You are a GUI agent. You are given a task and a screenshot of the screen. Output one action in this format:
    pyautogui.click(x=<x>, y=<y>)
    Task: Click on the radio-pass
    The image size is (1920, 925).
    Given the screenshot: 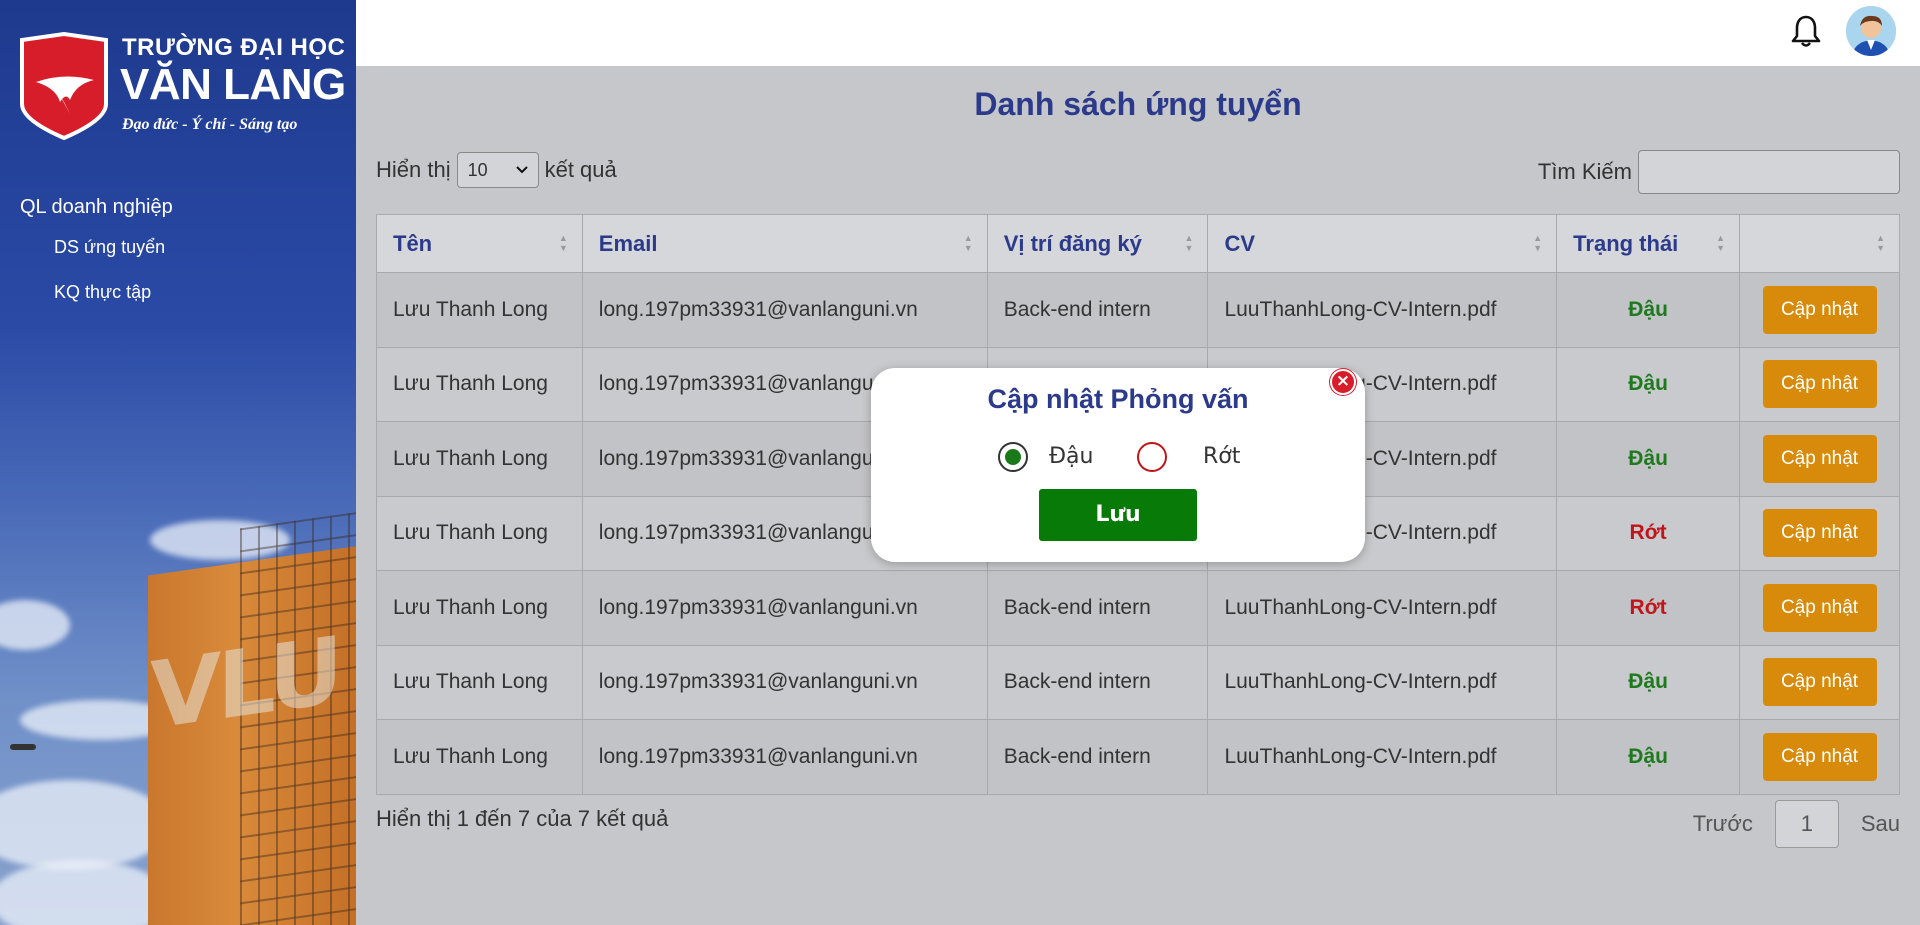 What is the action you would take?
    pyautogui.click(x=1013, y=457)
    